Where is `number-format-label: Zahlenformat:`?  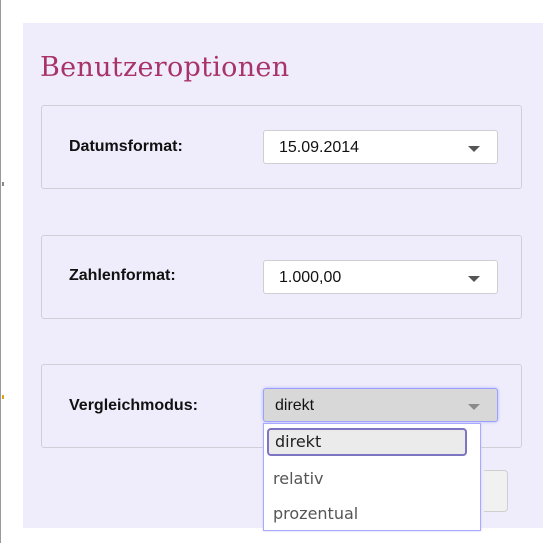 number-format-label: Zahlenformat: is located at coordinates (122, 275).